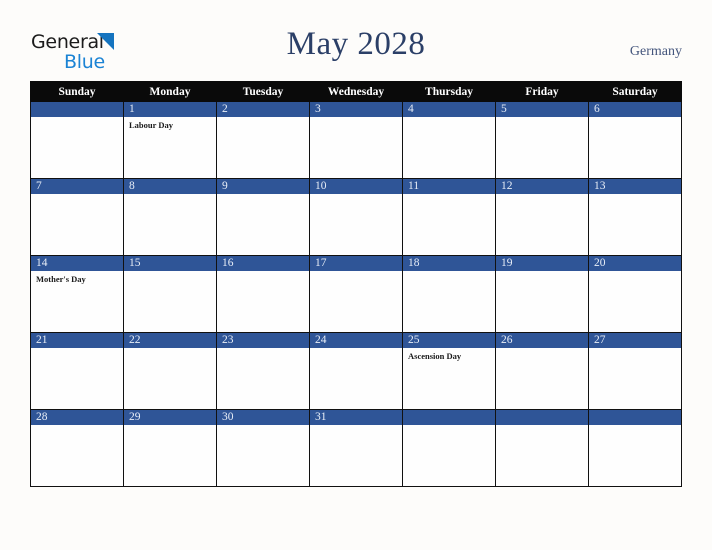 The height and width of the screenshot is (550, 712). What do you see at coordinates (449, 340) in the screenshot?
I see `day-number: 25` at bounding box center [449, 340].